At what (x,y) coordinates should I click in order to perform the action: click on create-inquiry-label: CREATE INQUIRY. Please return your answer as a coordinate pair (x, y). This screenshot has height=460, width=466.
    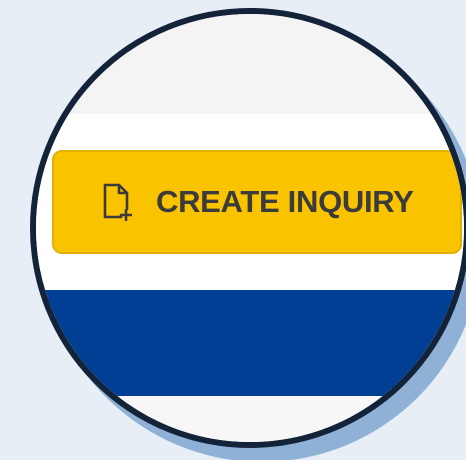
    Looking at the image, I should click on (285, 201).